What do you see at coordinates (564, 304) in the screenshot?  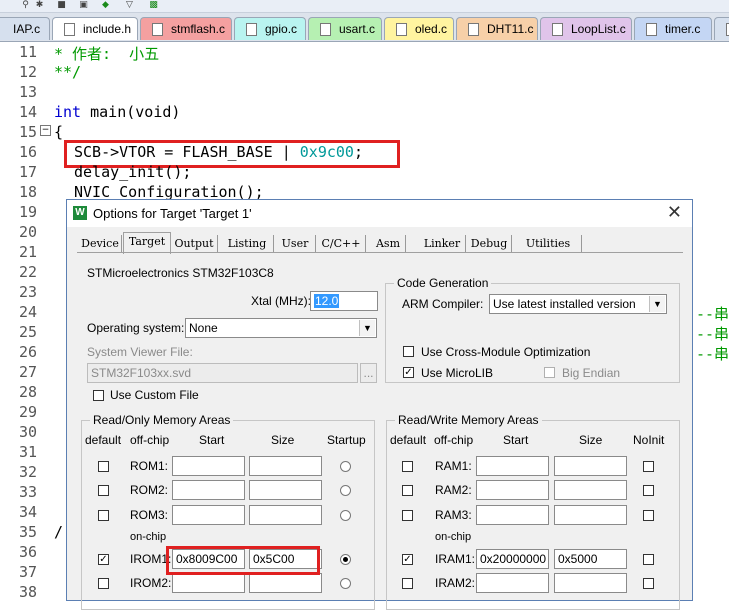 I see `arm-compiler-value: Use latest installed version` at bounding box center [564, 304].